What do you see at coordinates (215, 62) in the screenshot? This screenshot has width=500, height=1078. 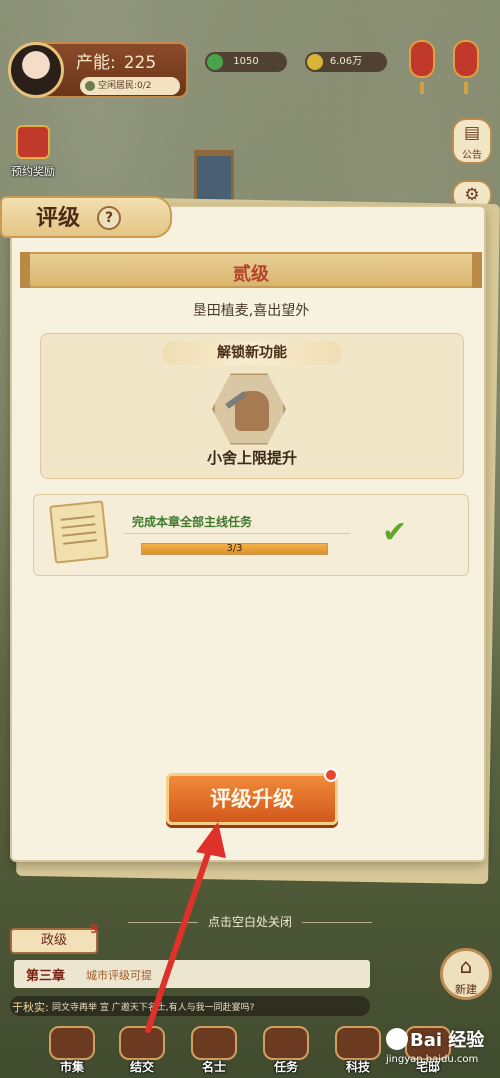 I see `green-coin-icon` at bounding box center [215, 62].